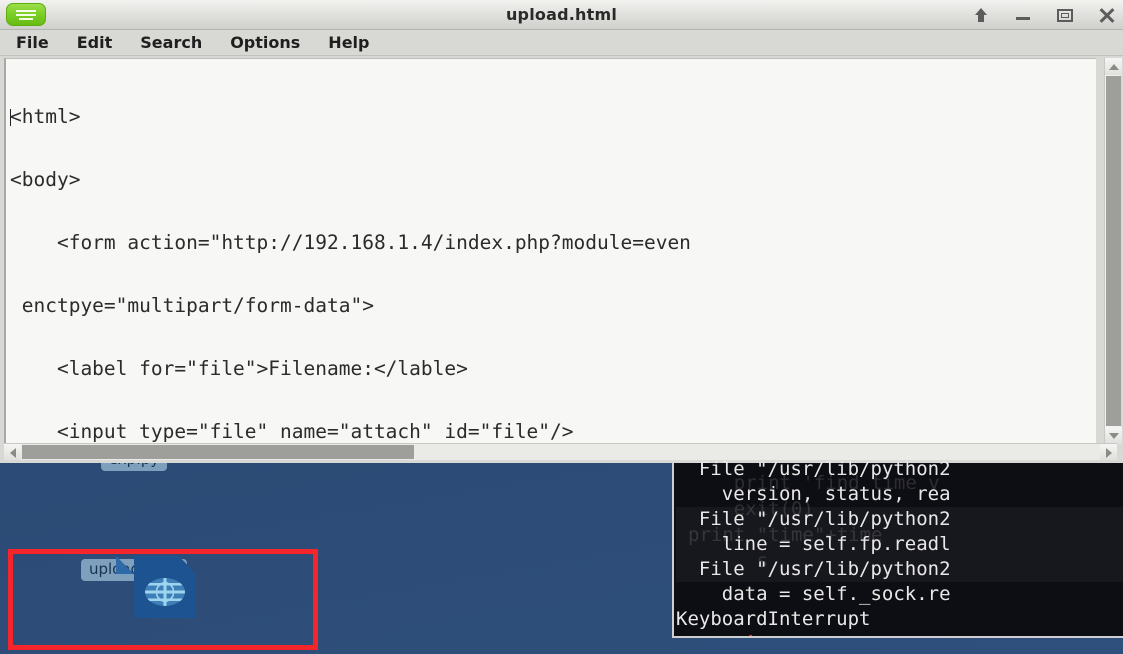 The width and height of the screenshot is (1123, 654). Describe the element at coordinates (1107, 15) in the screenshot. I see `close-icon` at that location.